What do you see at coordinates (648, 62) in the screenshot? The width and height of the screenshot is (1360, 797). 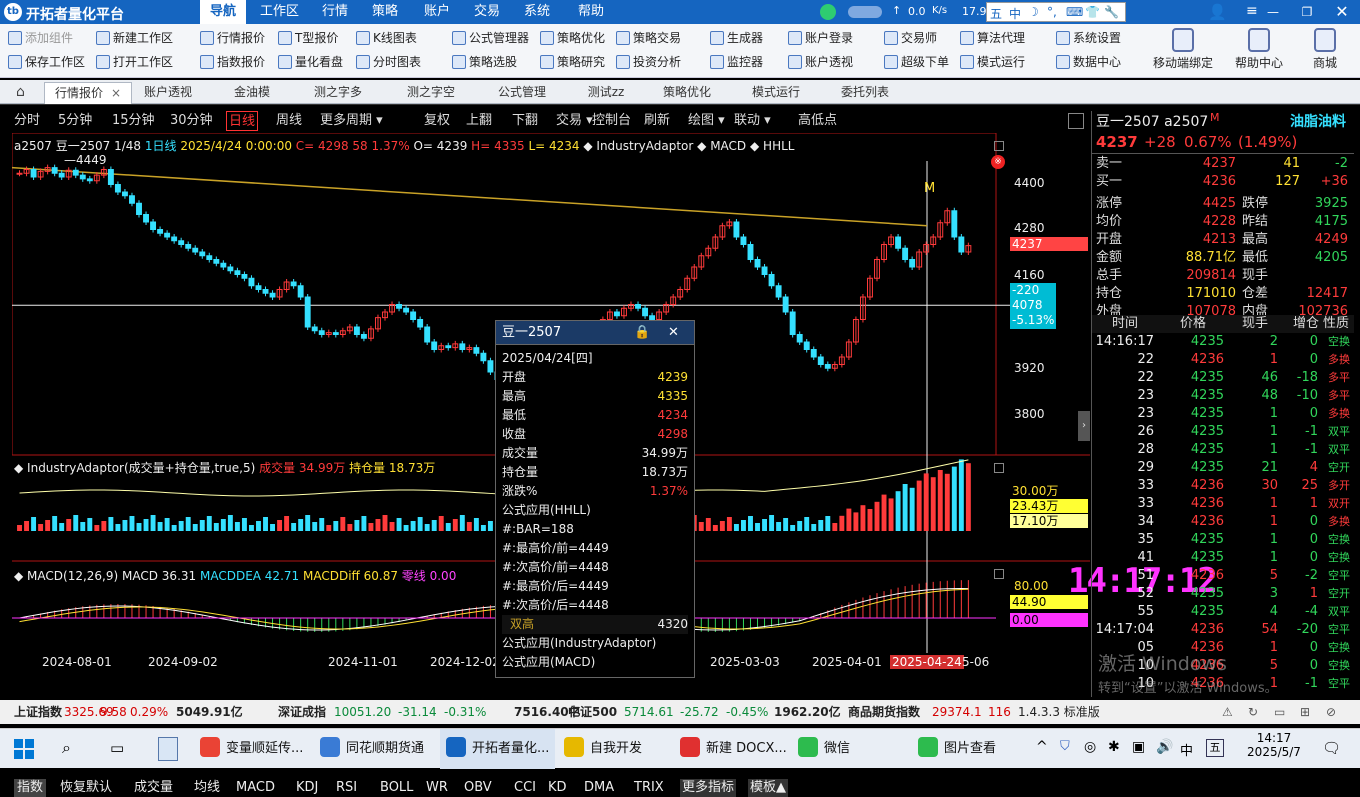 I see `toolbar-item-7-1: 投资分析` at bounding box center [648, 62].